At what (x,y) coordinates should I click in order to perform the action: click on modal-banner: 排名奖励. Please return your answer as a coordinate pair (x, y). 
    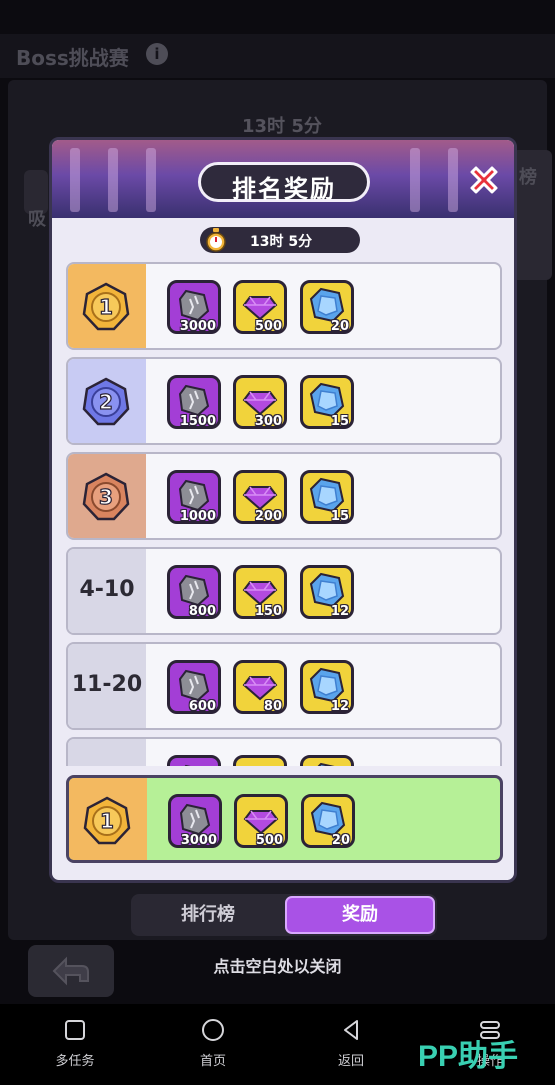
    Looking at the image, I should click on (283, 179).